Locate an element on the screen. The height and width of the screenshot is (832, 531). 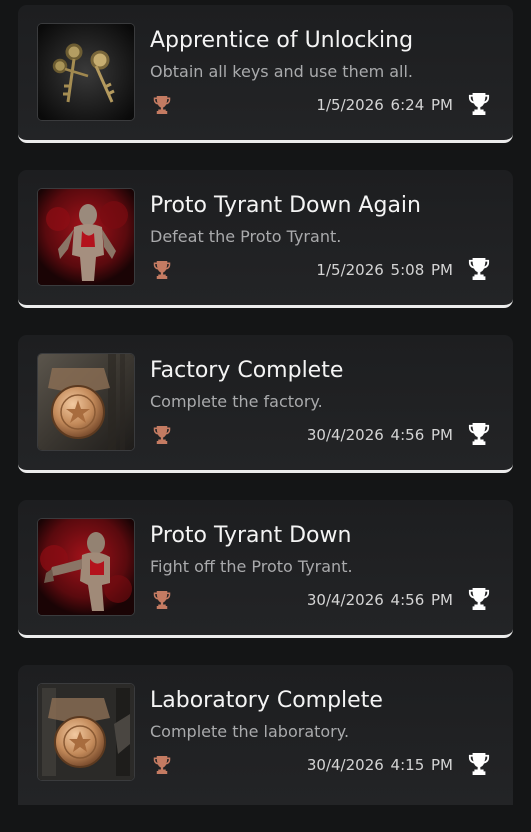
trophy-title: Proto Tyrant Down is located at coordinates (251, 535).